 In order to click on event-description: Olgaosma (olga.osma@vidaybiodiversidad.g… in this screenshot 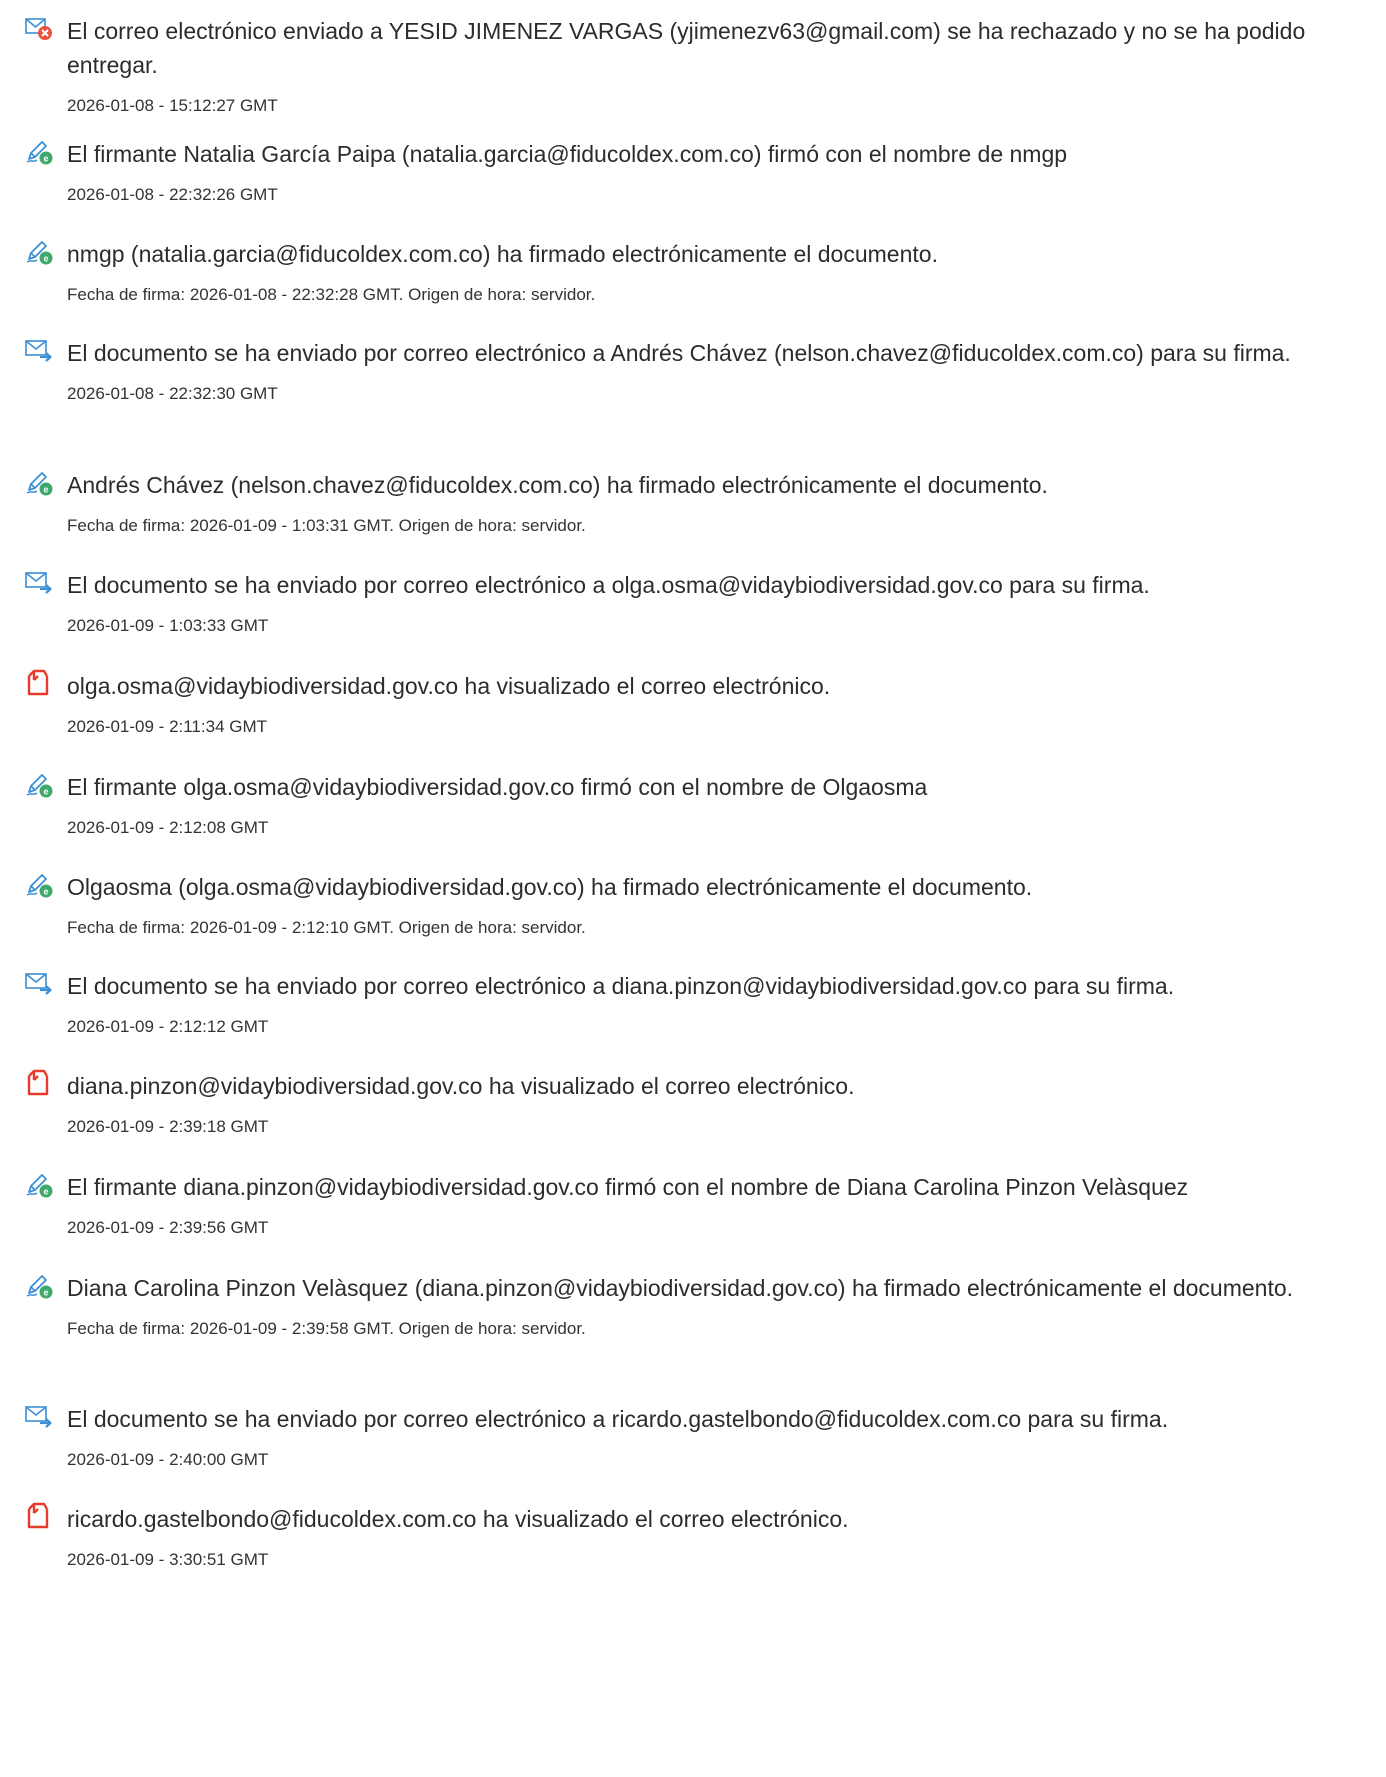, I will do `click(550, 887)`.